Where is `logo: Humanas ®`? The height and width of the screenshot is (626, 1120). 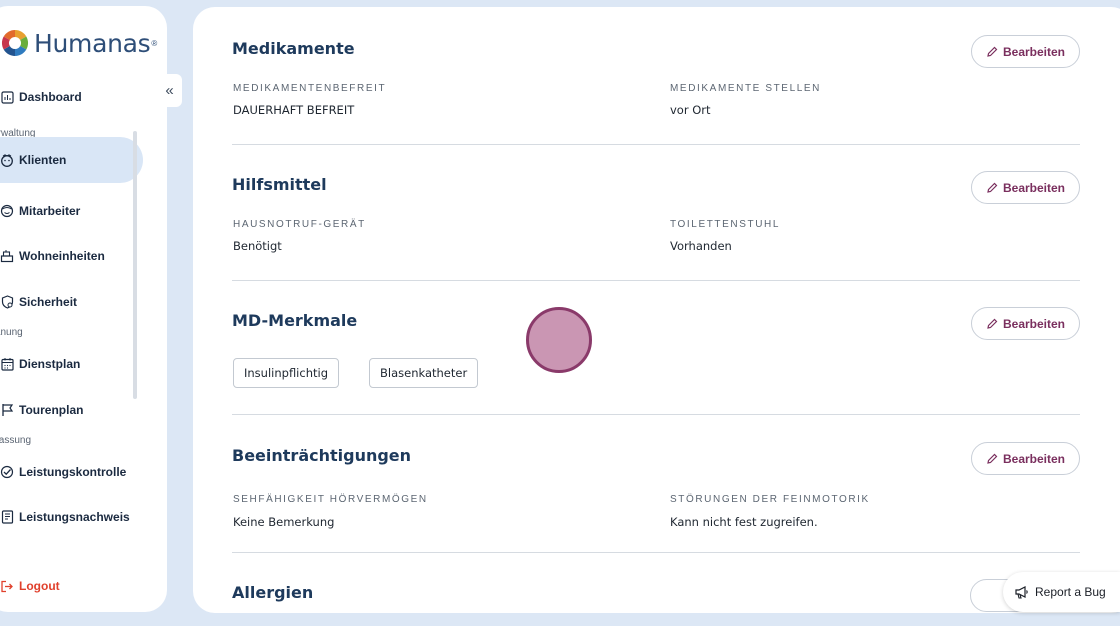
logo: Humanas ® is located at coordinates (78, 43).